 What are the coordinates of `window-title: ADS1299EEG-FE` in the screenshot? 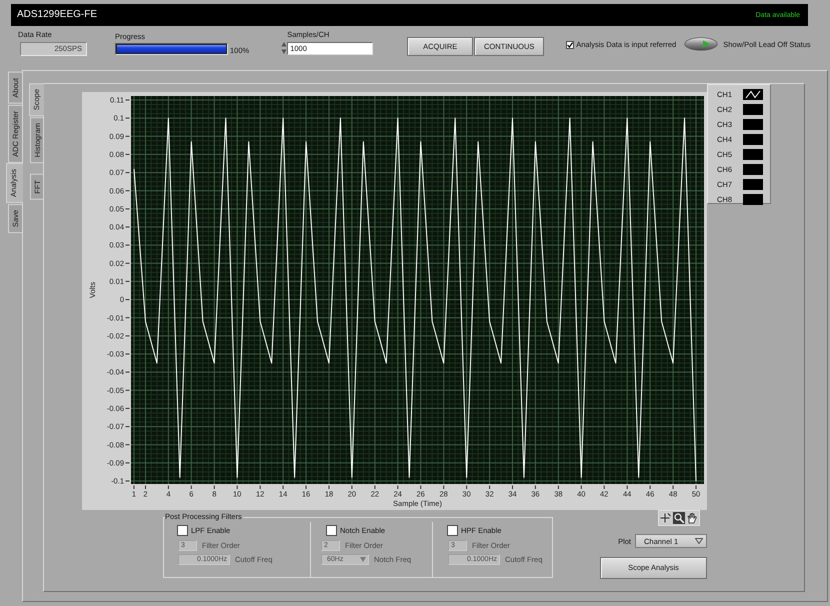 It's located at (57, 15).